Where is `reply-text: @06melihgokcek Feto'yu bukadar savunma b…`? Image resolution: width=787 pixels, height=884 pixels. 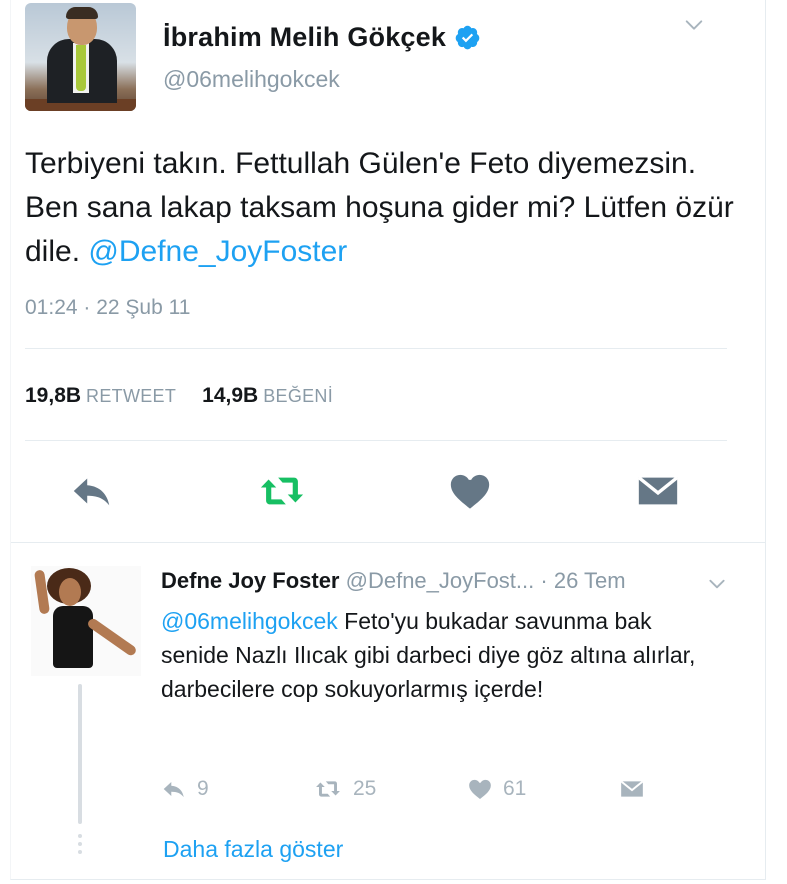 reply-text: @06melihgokcek Feto'yu bukadar savunma b… is located at coordinates (441, 655).